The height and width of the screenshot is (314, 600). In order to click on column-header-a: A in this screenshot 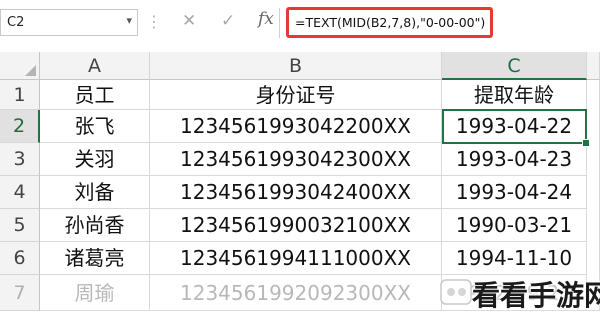, I will do `click(95, 66)`.